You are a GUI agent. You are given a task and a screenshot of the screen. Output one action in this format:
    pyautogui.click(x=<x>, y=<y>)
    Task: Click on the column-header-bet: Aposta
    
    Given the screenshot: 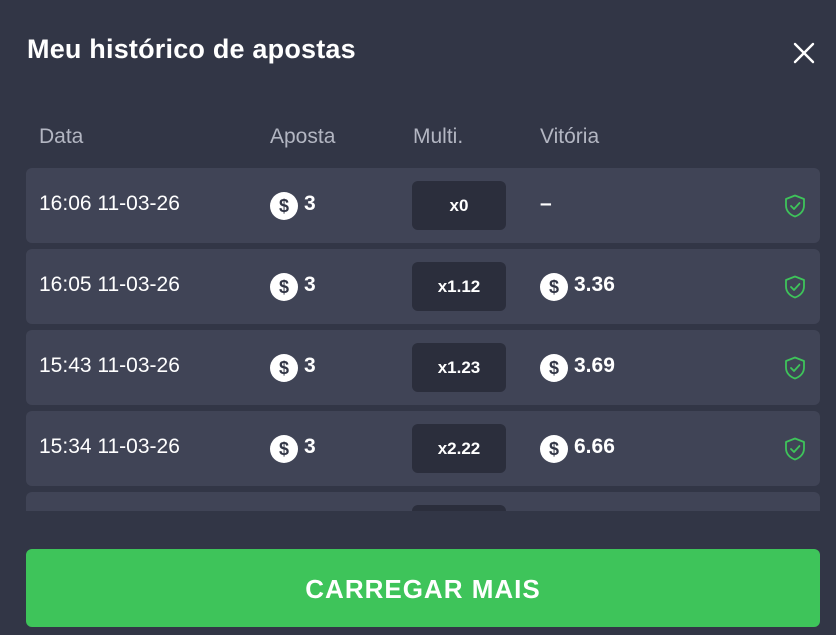 What is the action you would take?
    pyautogui.click(x=303, y=136)
    